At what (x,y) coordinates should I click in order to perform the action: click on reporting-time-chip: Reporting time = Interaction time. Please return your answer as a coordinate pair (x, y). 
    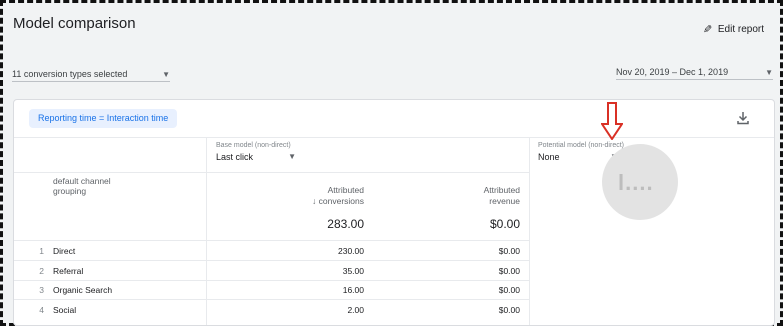
    Looking at the image, I should click on (103, 118).